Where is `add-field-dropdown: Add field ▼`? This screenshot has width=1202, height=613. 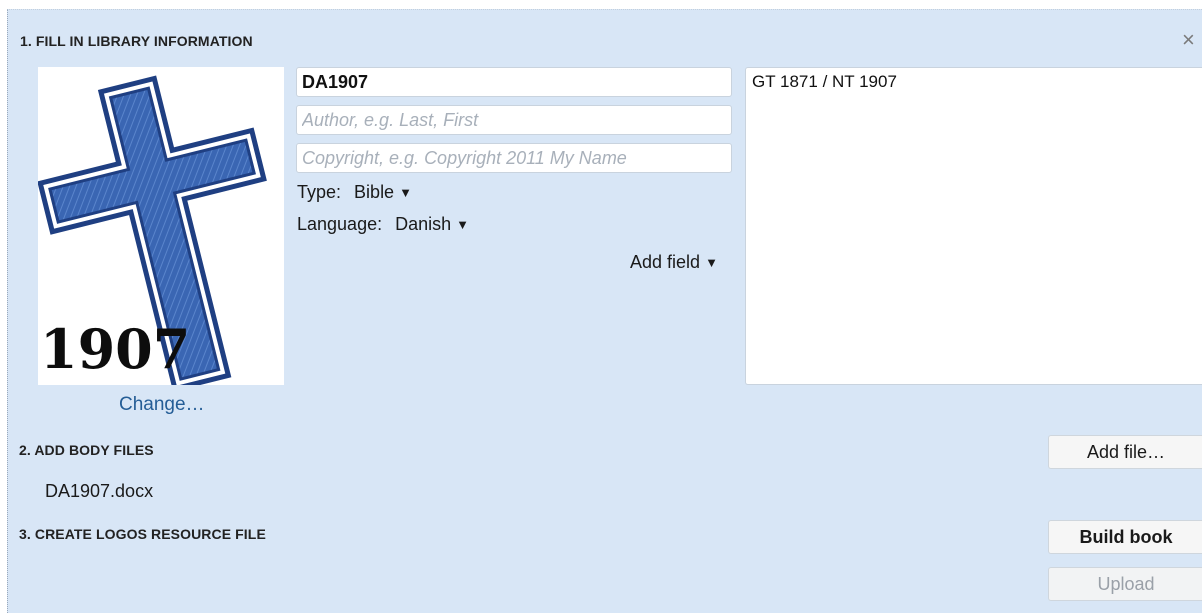
add-field-dropdown: Add field ▼ is located at coordinates (674, 262).